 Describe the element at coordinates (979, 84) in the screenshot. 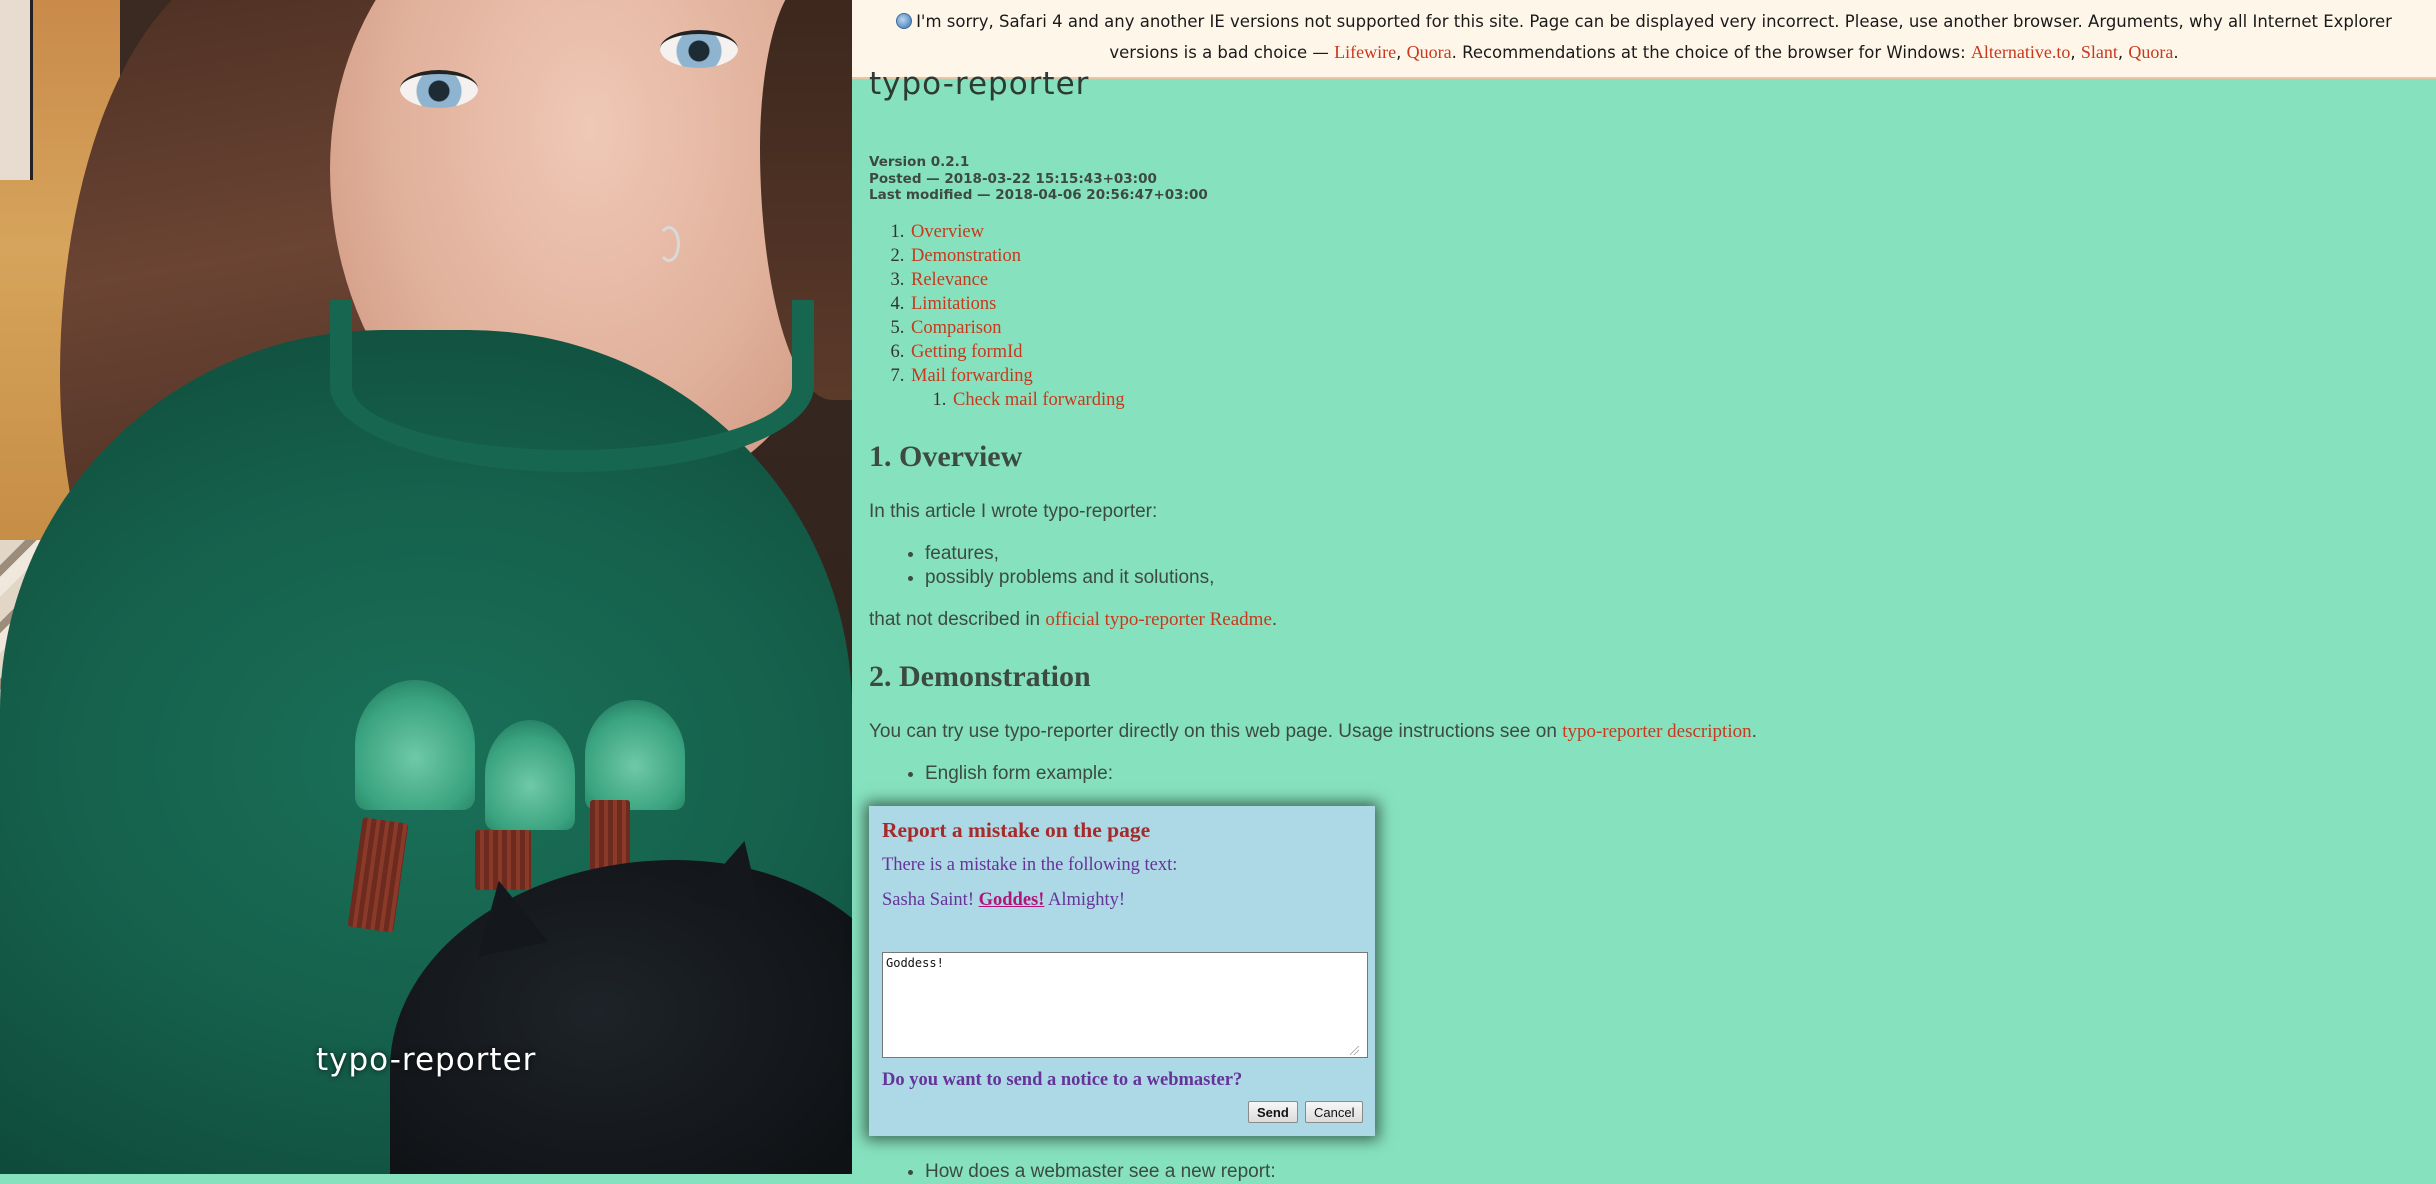

I see `page-title: typo-reporter` at that location.